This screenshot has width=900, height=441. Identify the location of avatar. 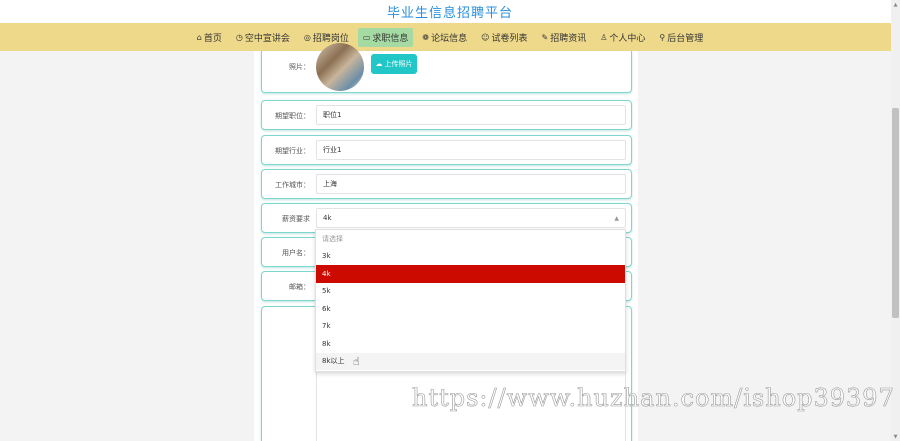
(340, 67).